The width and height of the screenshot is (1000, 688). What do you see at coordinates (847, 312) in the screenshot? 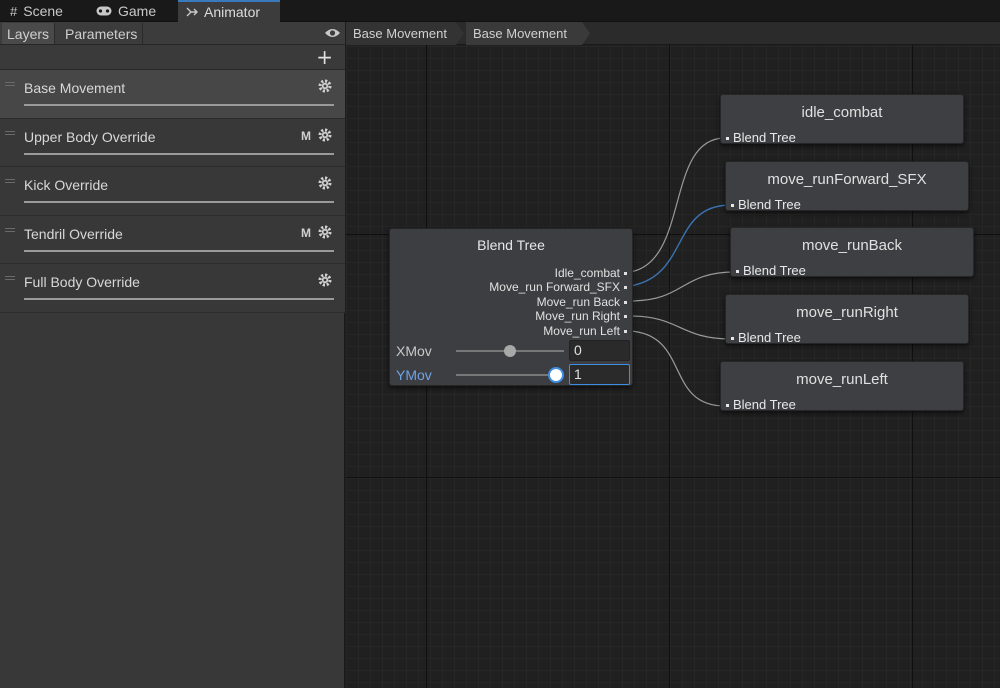
I see `node-title: move_runRight` at bounding box center [847, 312].